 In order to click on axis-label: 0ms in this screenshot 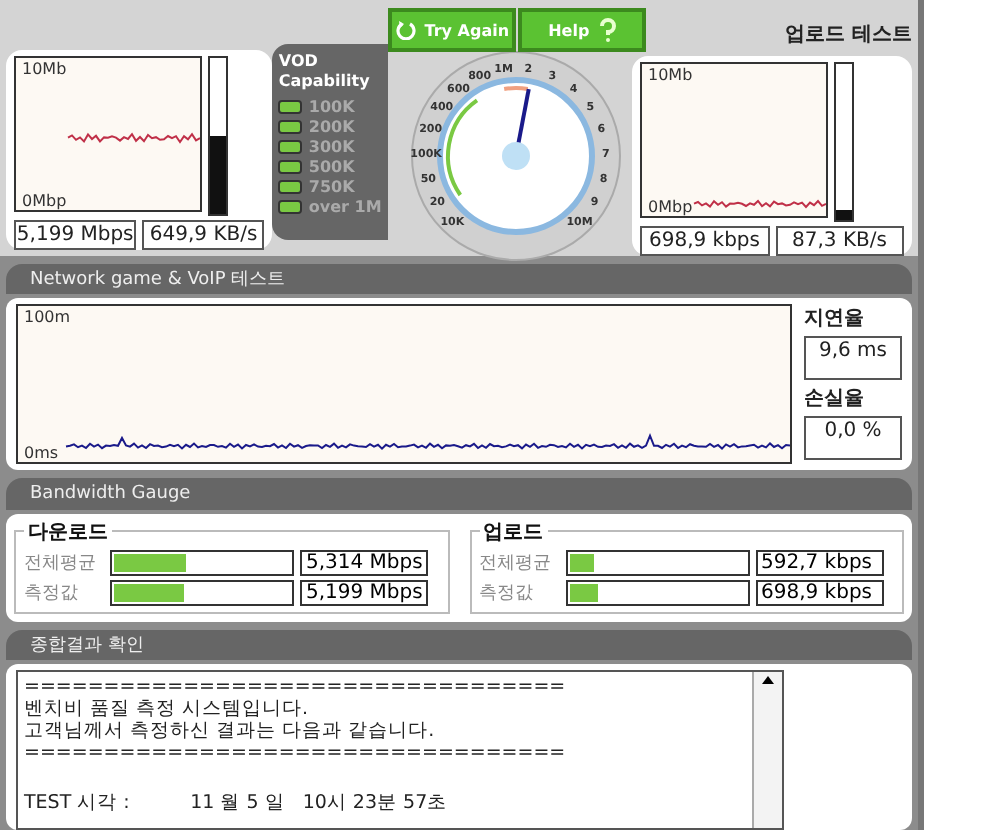, I will do `click(41, 453)`.